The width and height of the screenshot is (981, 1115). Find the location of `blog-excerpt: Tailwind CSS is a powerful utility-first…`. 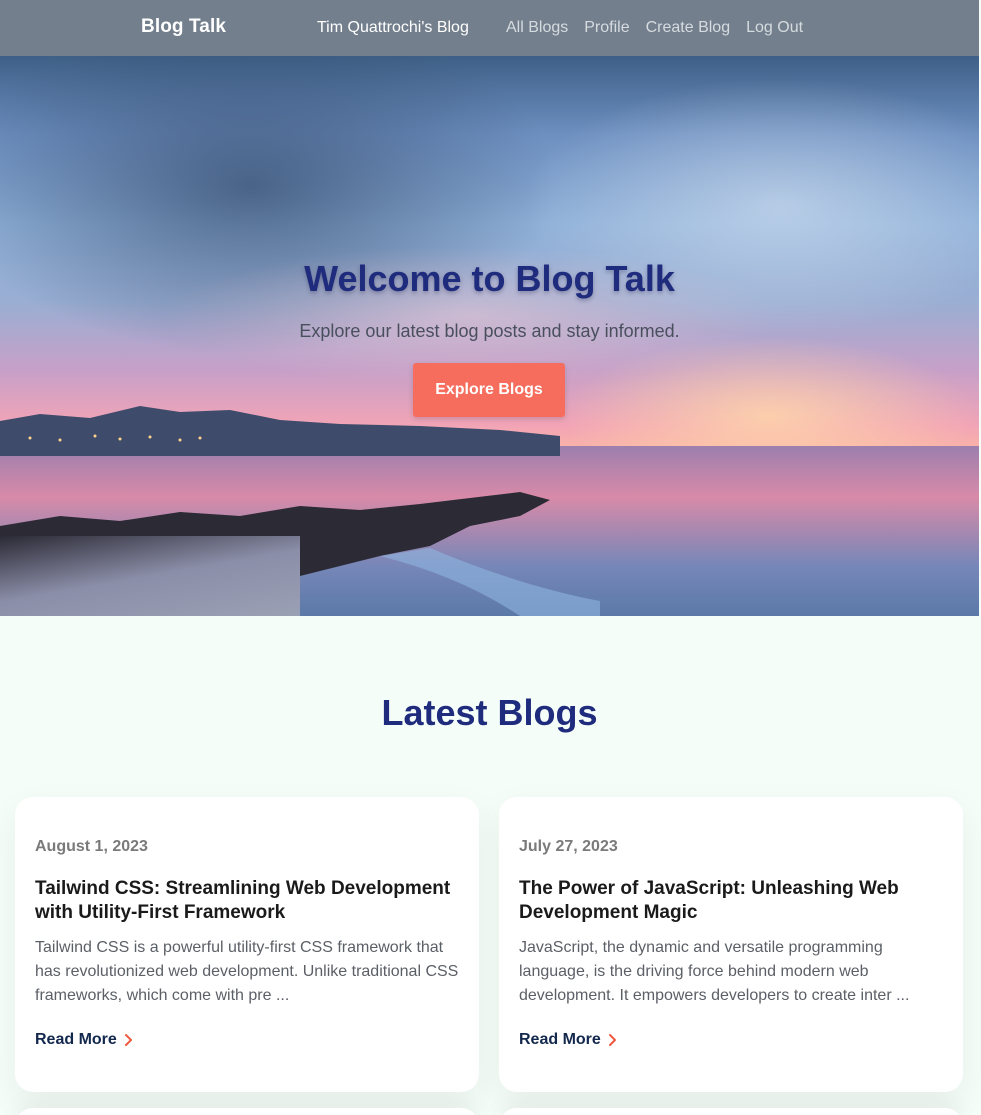

blog-excerpt: Tailwind CSS is a powerful utility-first… is located at coordinates (247, 971).